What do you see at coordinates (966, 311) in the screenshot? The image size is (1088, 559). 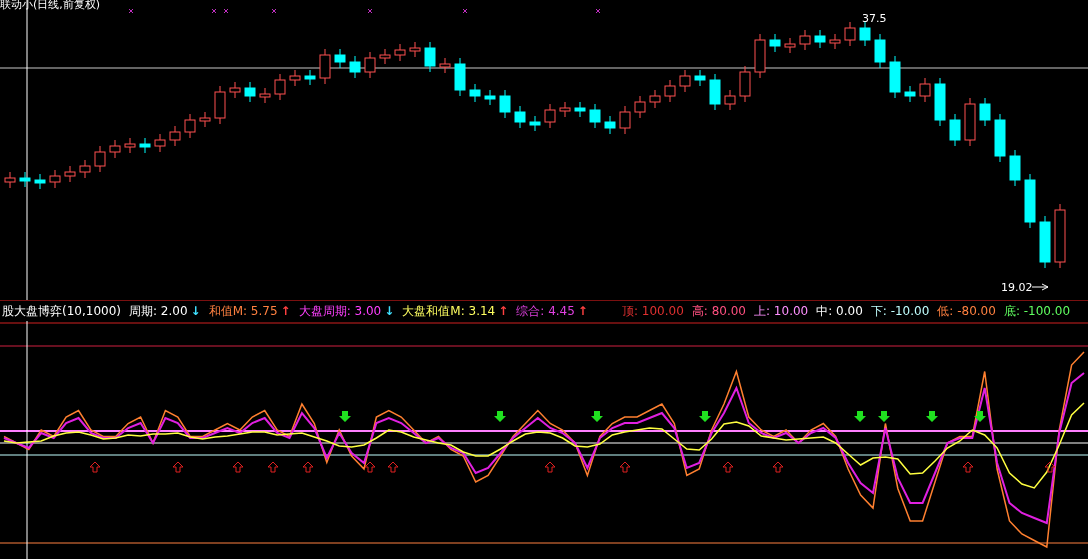 I see `level-value: 低: -80.00` at bounding box center [966, 311].